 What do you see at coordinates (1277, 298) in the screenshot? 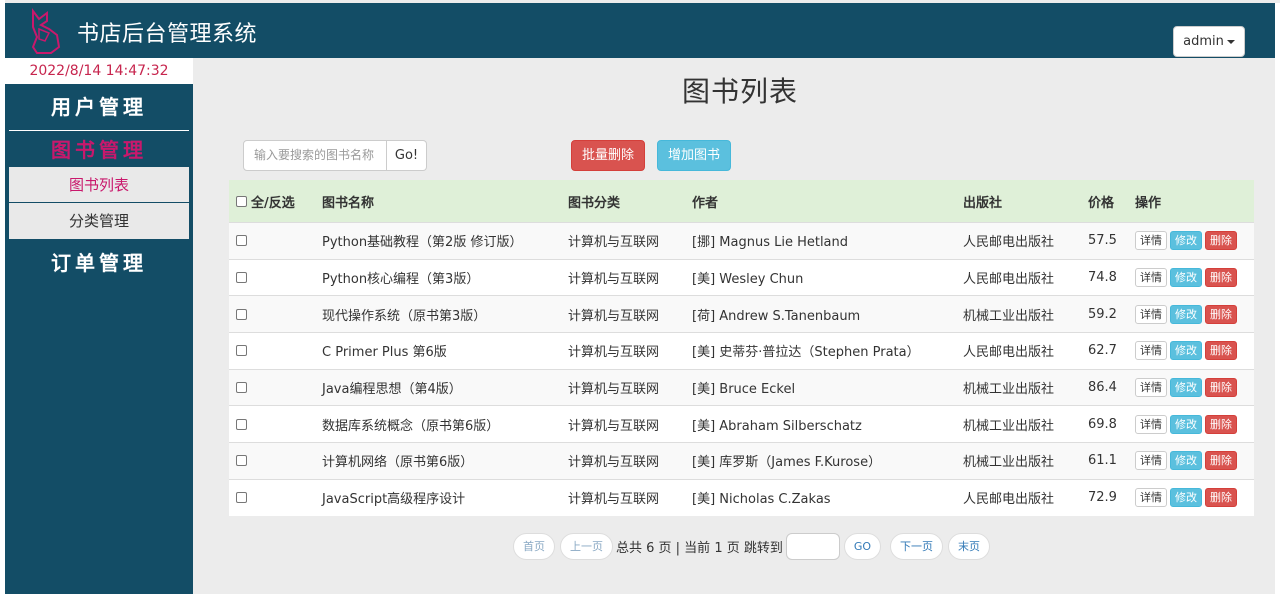
I see `window-right-edge` at bounding box center [1277, 298].